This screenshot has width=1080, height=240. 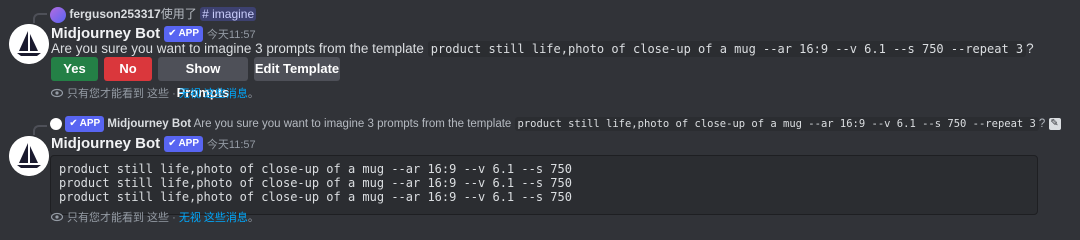 I want to click on reply-author: Midjourney Bot, so click(x=149, y=124).